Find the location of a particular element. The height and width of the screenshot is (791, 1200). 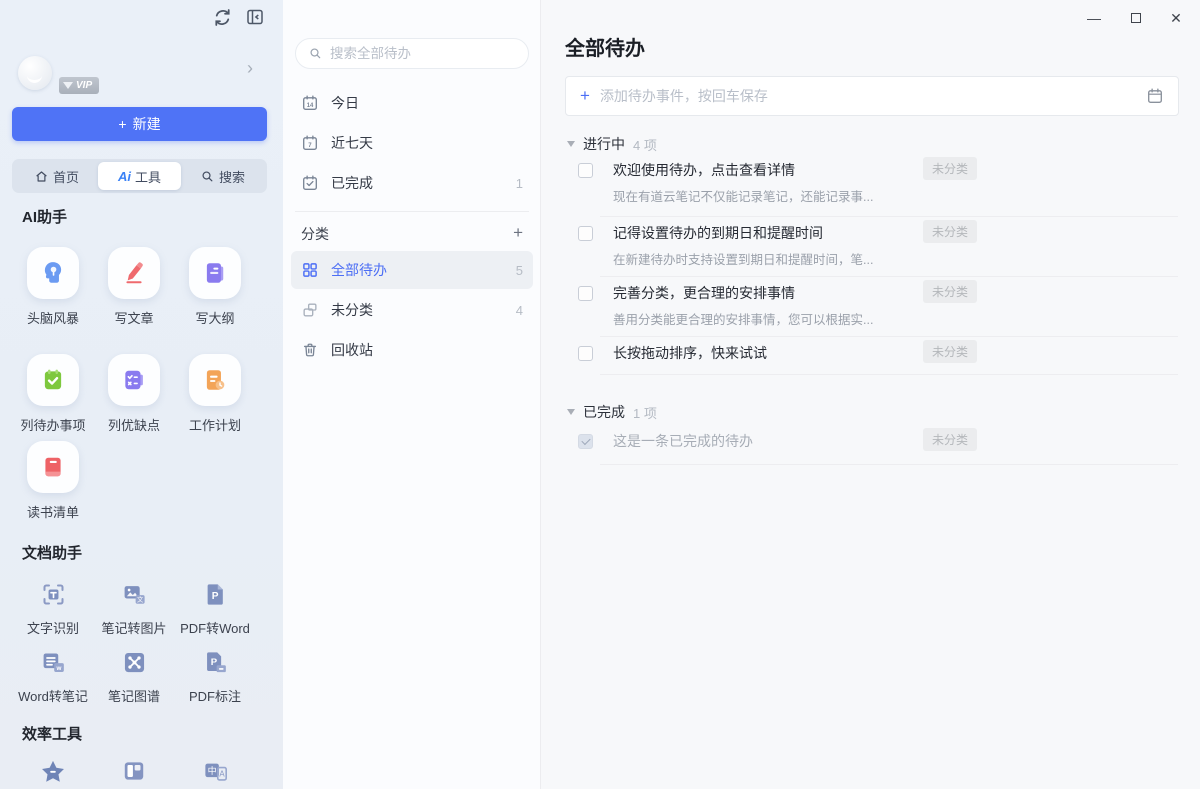

grid-icon is located at coordinates (310, 270).